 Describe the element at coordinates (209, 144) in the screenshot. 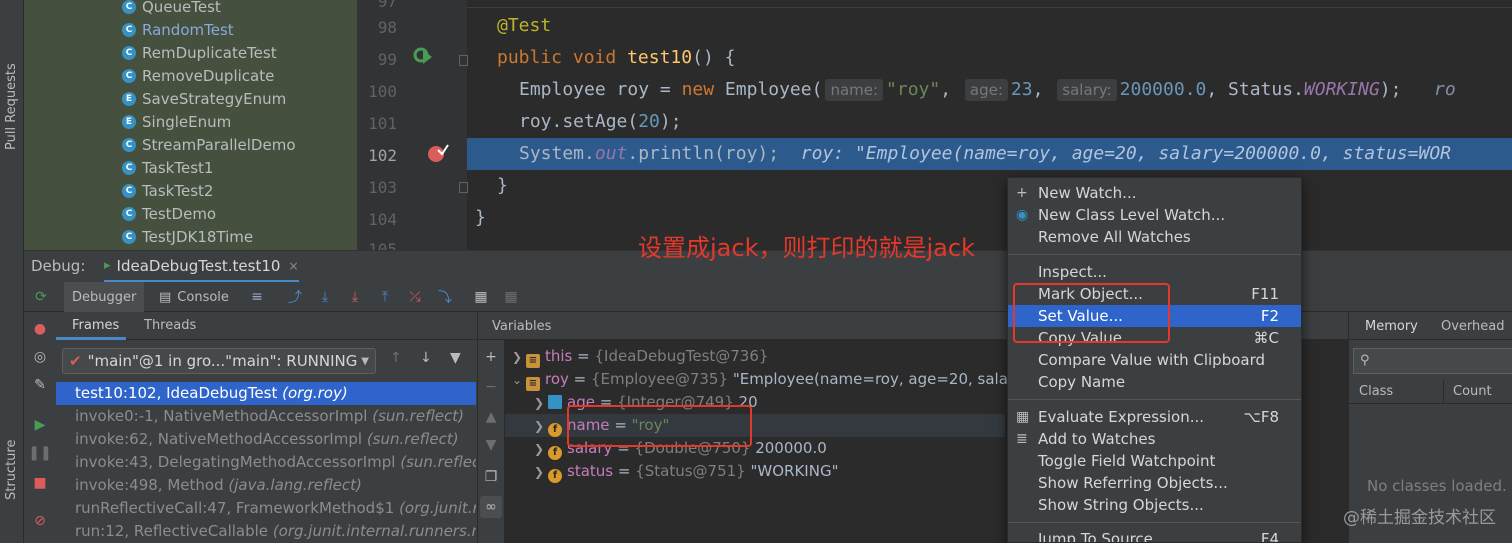

I see `tree-item: C StreamParallelDemo` at that location.